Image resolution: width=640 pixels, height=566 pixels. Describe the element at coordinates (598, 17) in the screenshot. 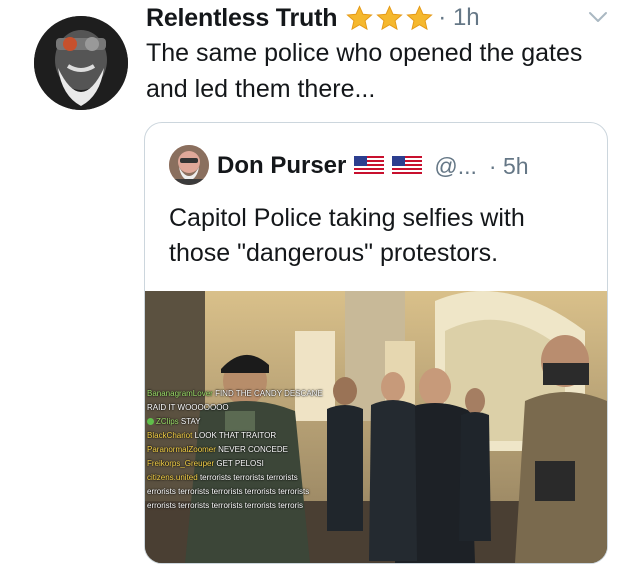

I see `chevron-down-icon` at that location.